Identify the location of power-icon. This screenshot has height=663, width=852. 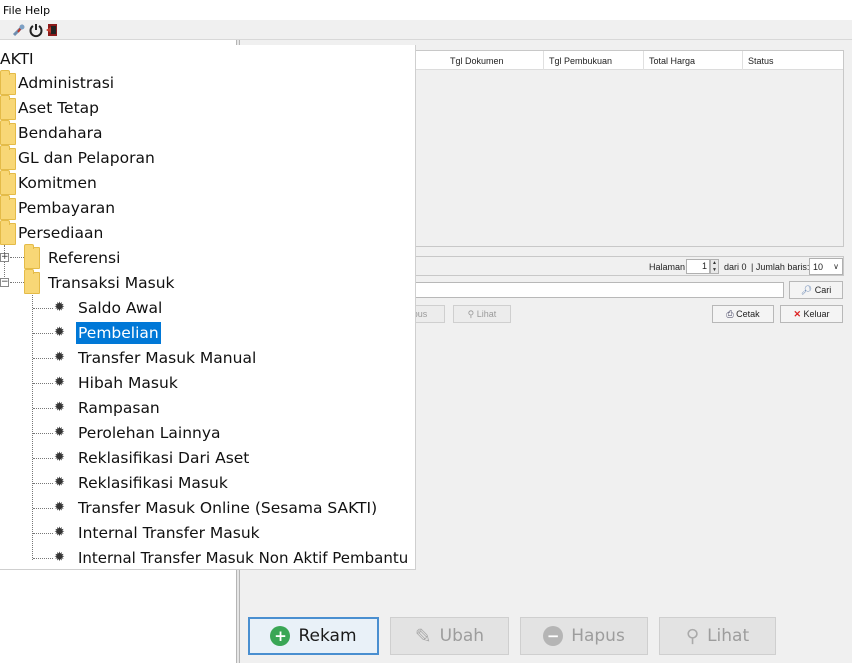
(36, 30).